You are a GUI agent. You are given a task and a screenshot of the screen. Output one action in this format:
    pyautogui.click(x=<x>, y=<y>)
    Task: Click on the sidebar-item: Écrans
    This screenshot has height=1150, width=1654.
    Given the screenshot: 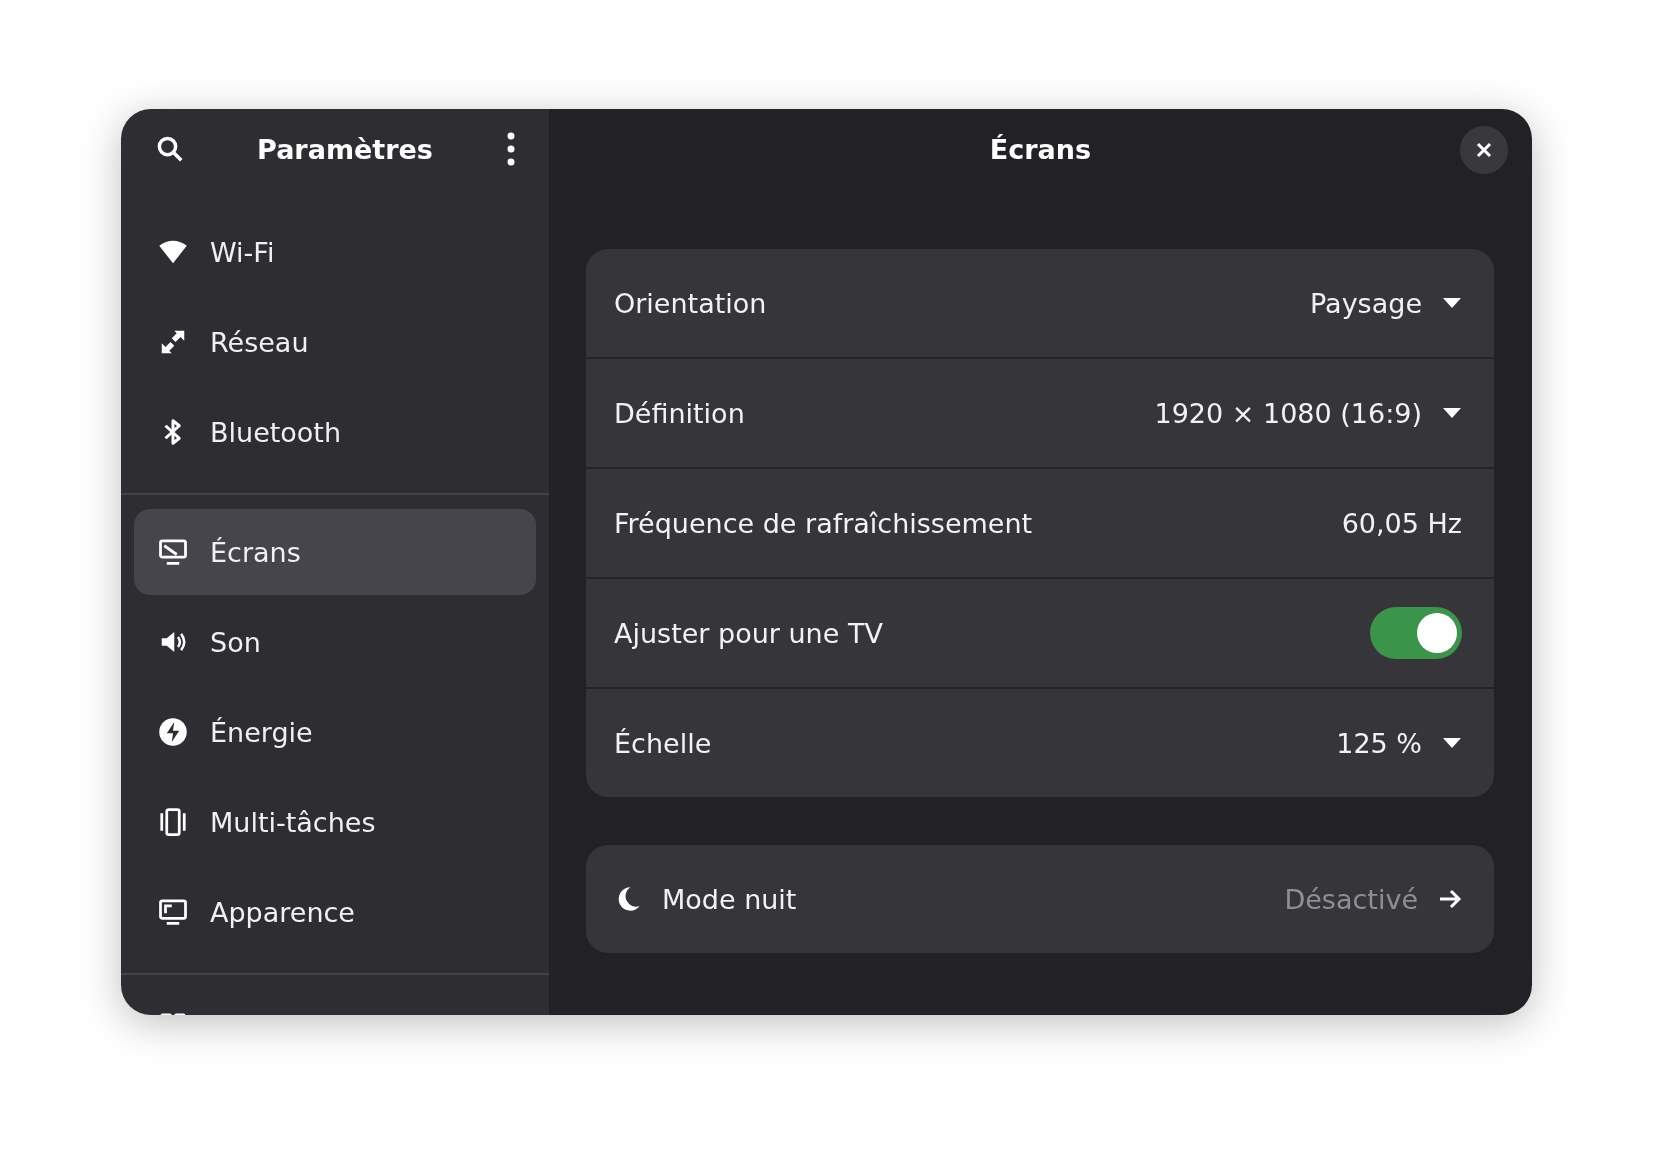 What is the action you would take?
    pyautogui.click(x=335, y=552)
    